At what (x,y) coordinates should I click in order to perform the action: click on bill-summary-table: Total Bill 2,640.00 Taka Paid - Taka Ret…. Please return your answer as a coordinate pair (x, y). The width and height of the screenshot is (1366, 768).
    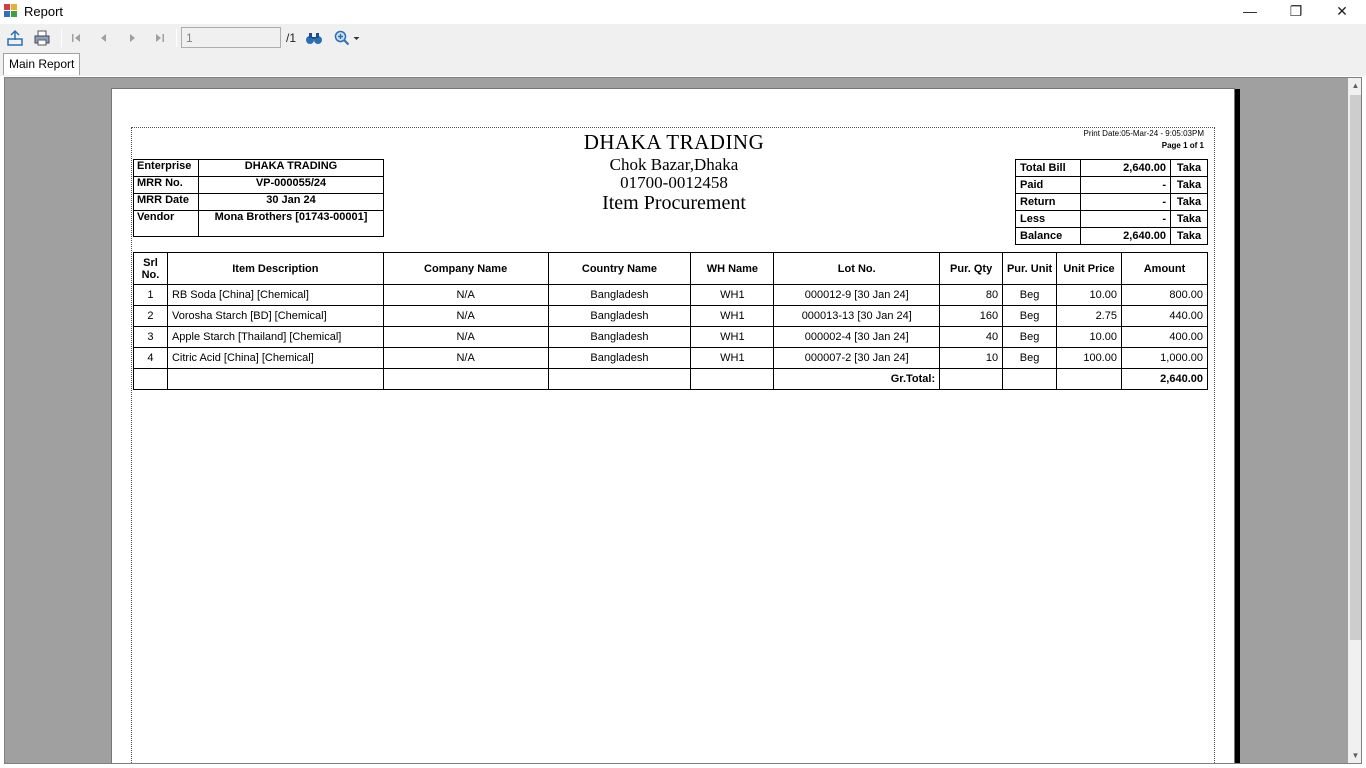
    Looking at the image, I should click on (1111, 202).